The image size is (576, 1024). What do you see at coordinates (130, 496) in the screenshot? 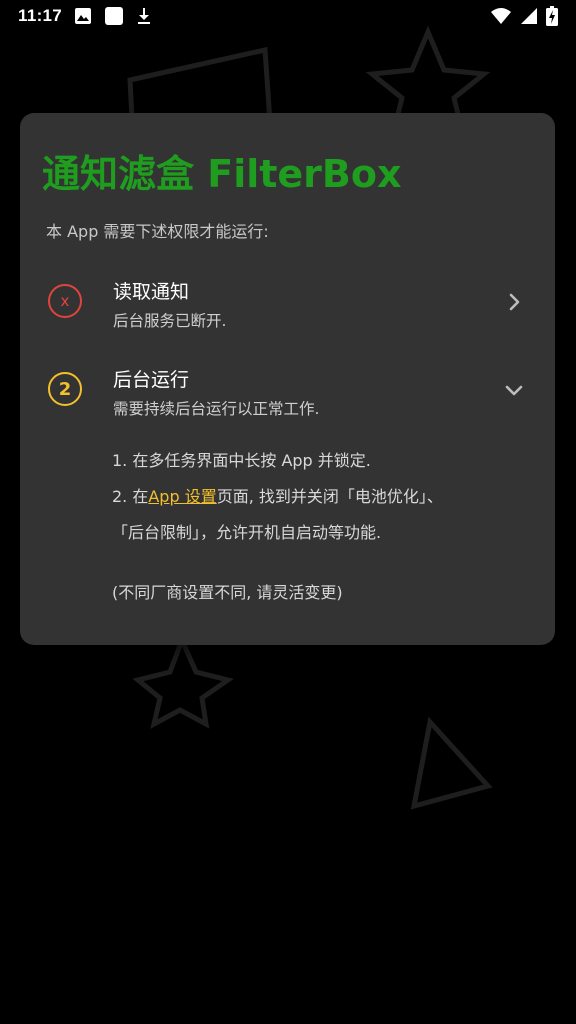
I see `instruction-step-2-prefix: 2. 在` at bounding box center [130, 496].